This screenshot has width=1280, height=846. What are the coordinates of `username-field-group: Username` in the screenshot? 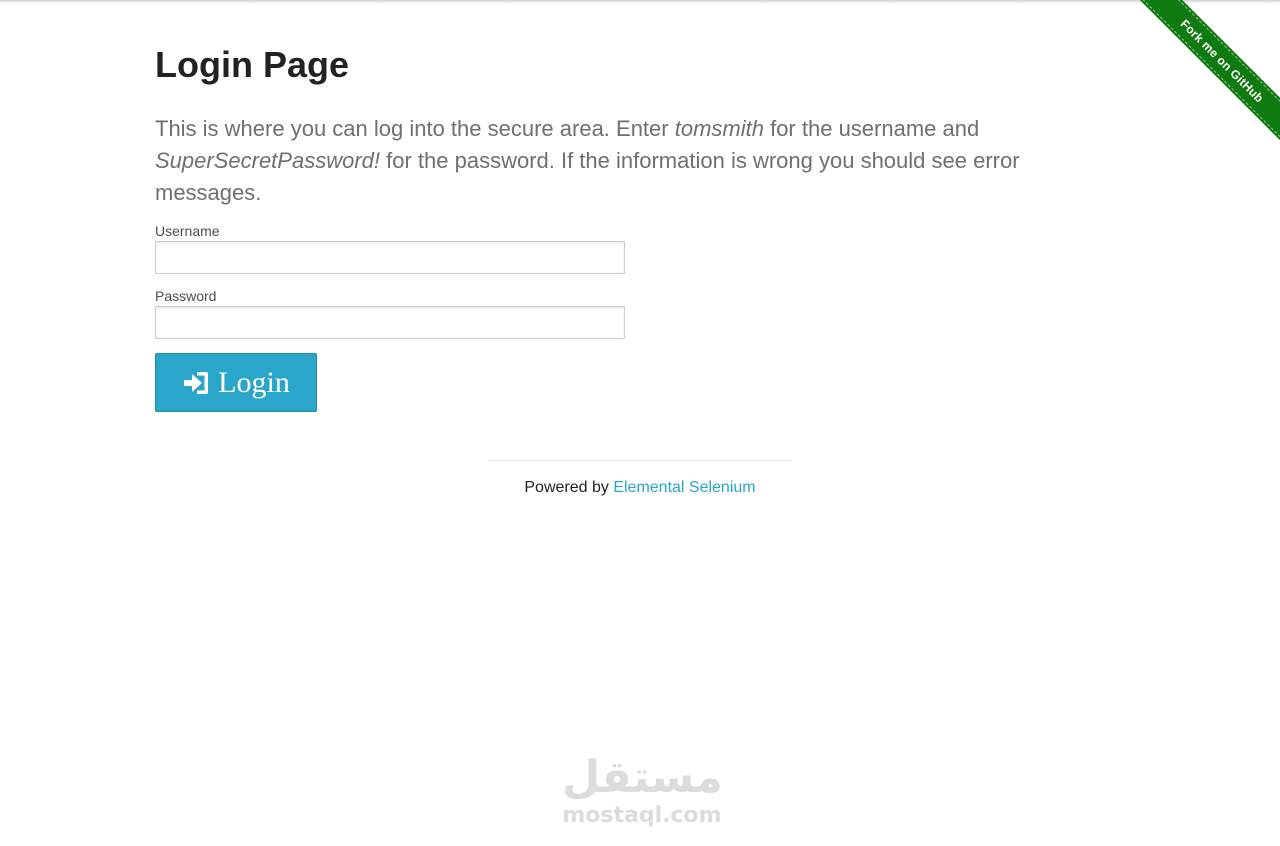 It's located at (390, 248).